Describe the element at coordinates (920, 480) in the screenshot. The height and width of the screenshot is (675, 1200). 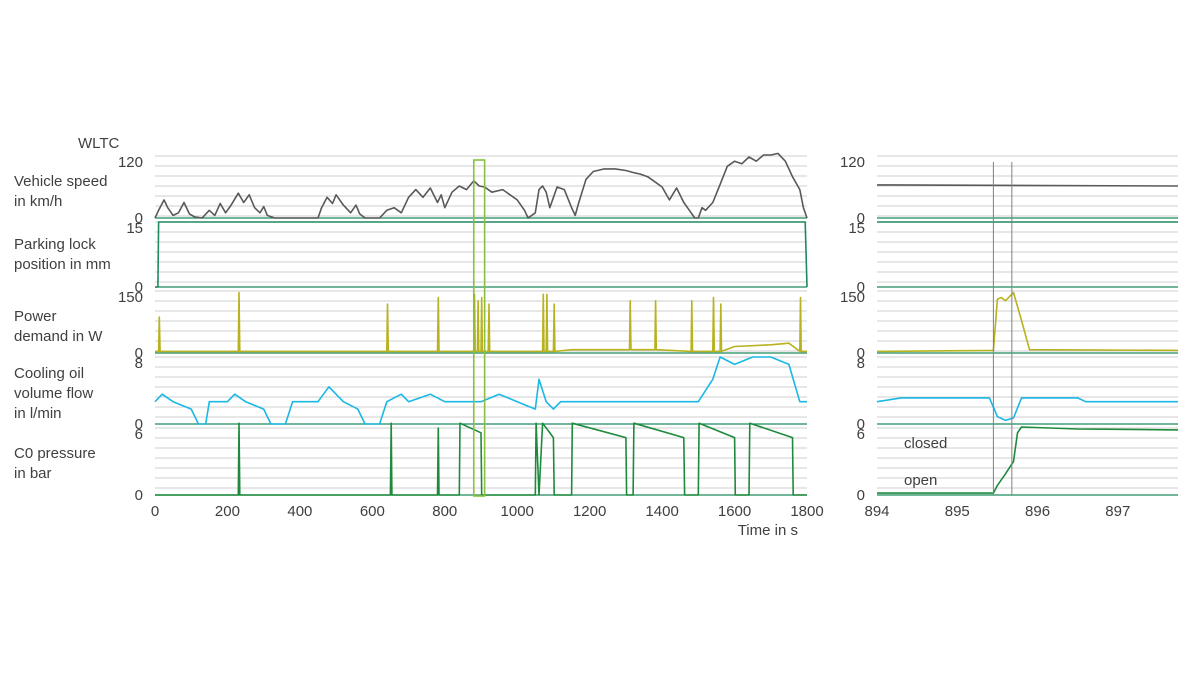
I see `annotation-open: open` at that location.